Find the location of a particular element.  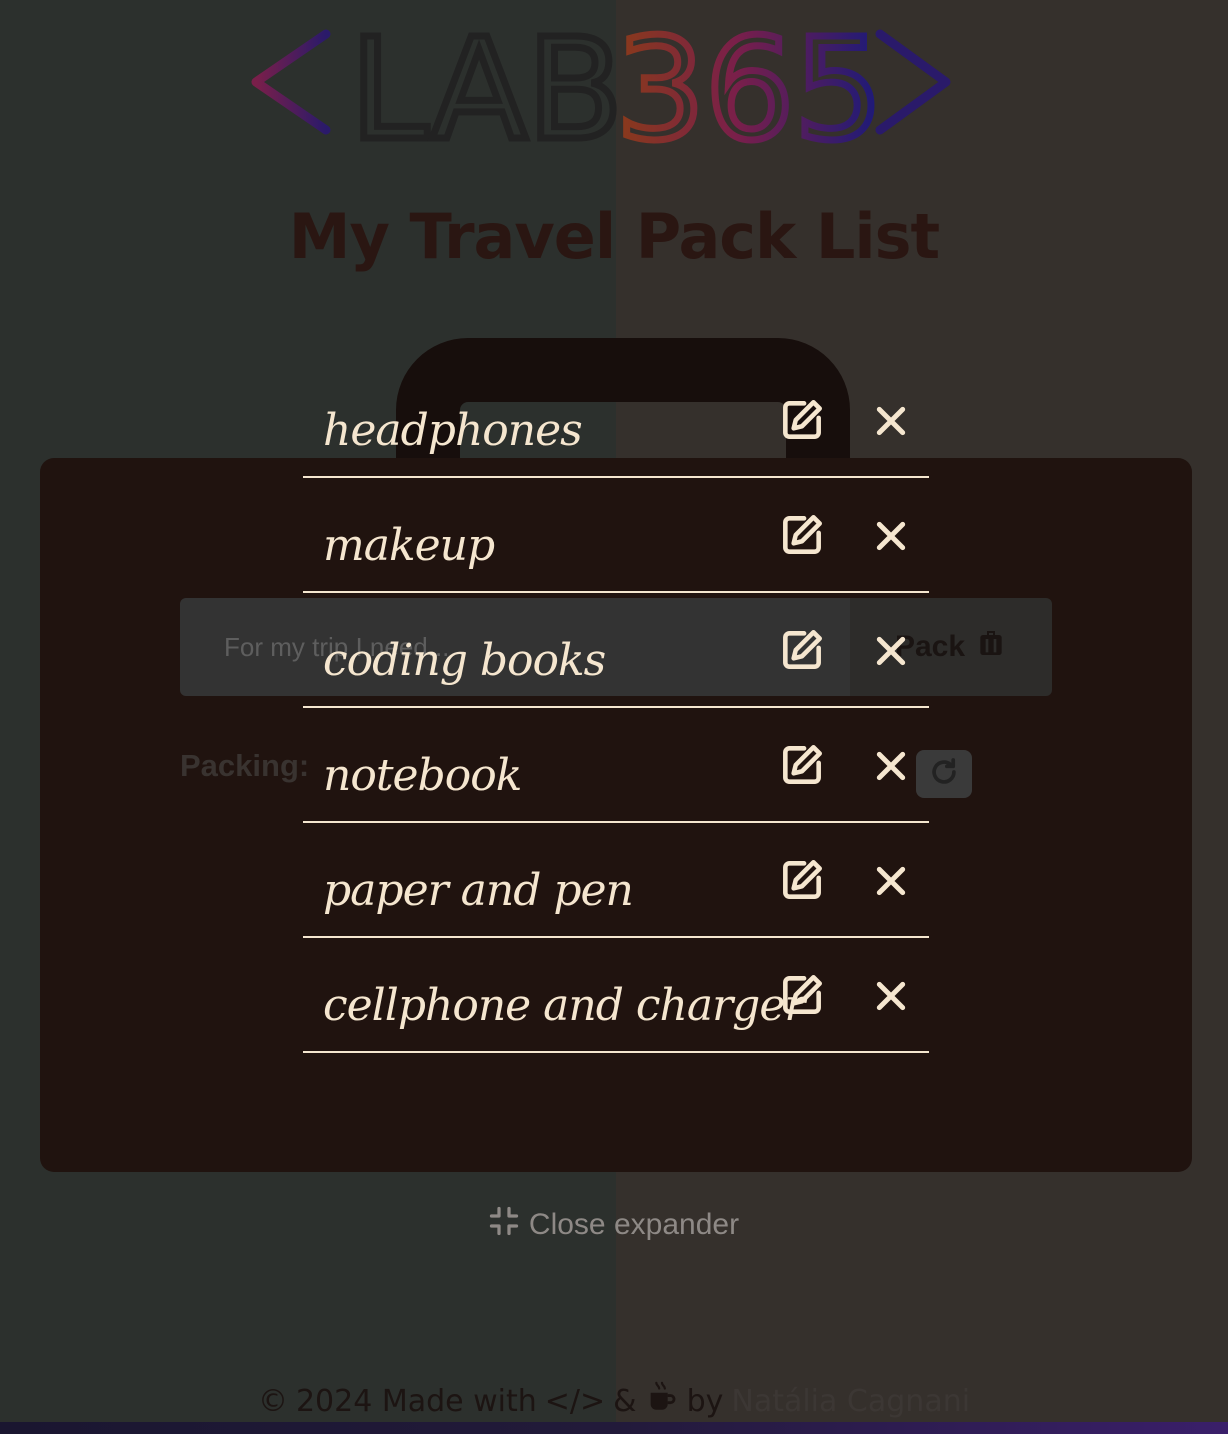

logo-365-text: 365 is located at coordinates (749, 84).